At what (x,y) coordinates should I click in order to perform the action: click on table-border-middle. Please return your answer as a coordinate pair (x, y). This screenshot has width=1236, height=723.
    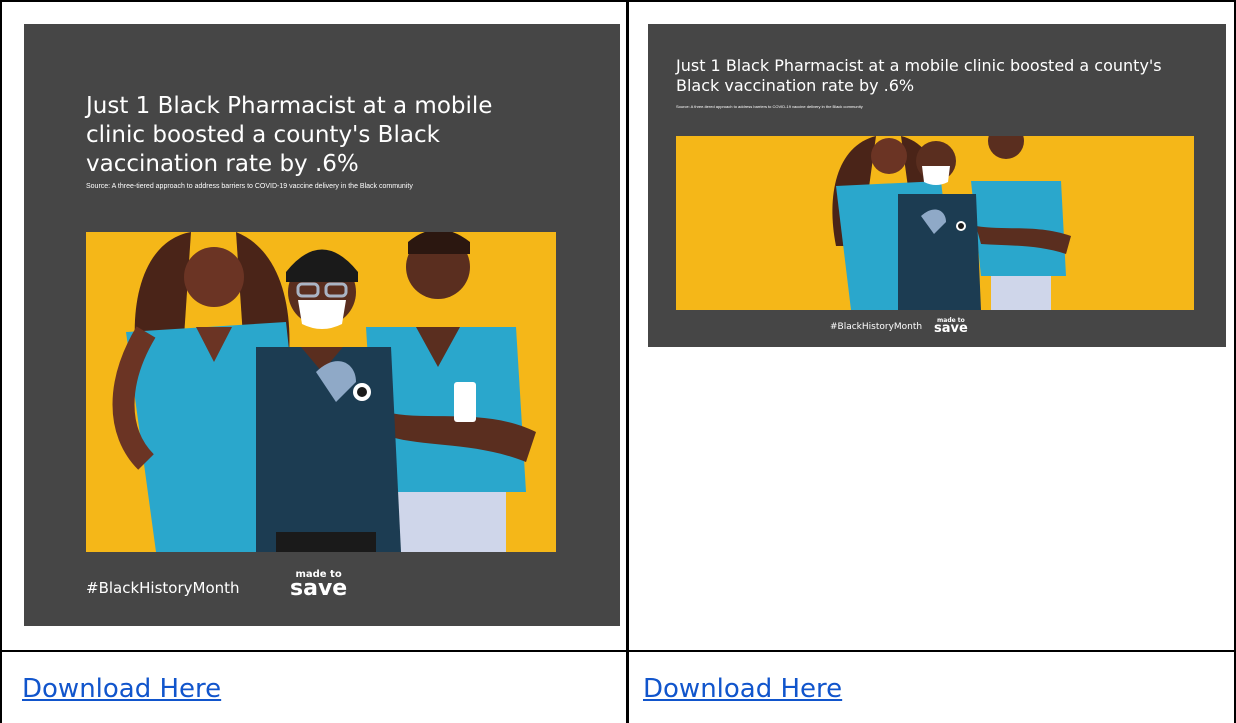
    Looking at the image, I should click on (627, 361).